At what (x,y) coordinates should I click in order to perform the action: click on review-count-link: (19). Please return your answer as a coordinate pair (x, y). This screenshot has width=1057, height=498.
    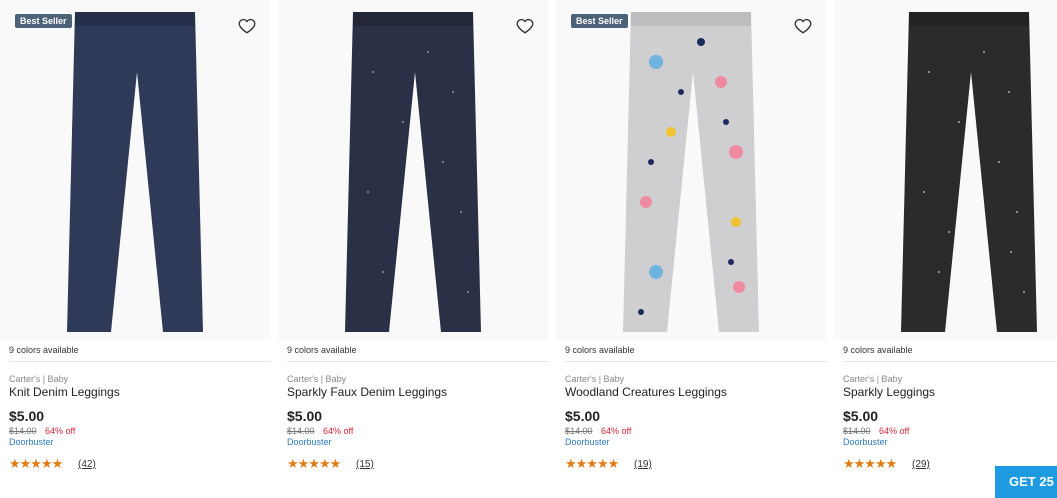
    Looking at the image, I should click on (643, 464).